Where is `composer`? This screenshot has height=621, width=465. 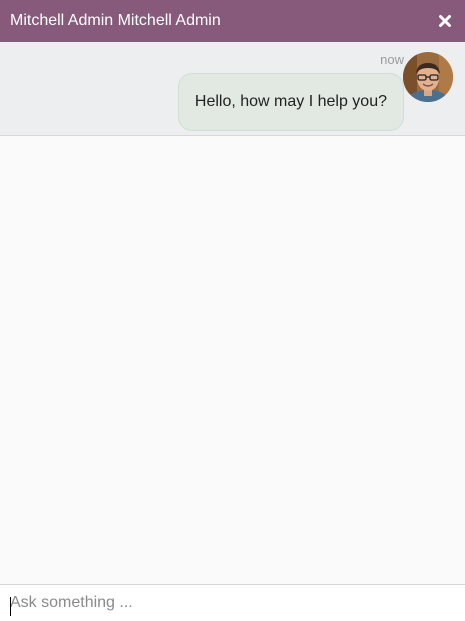
composer is located at coordinates (232, 602).